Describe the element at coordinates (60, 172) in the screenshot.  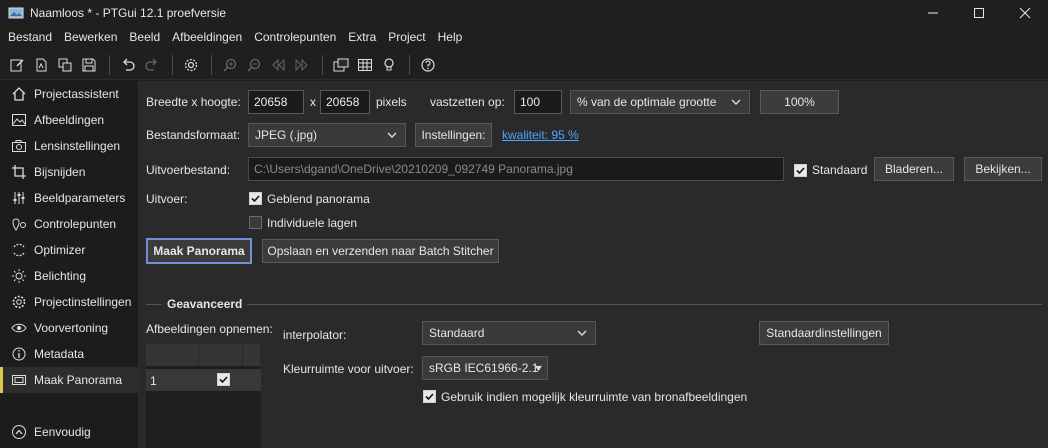
I see `sidebar-item-label: Bijsnijden` at that location.